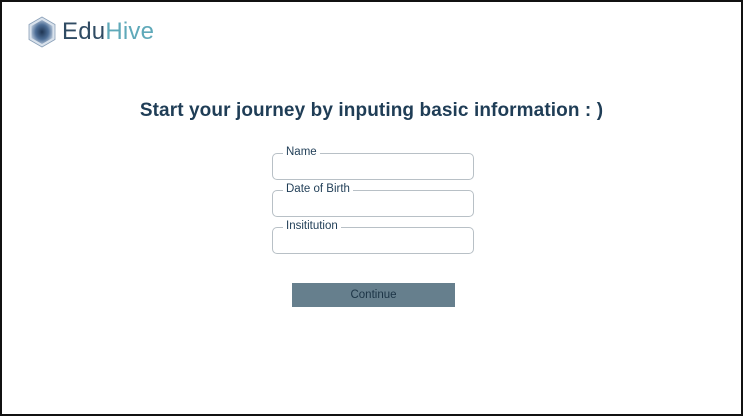  What do you see at coordinates (373, 167) in the screenshot?
I see `name-input` at bounding box center [373, 167].